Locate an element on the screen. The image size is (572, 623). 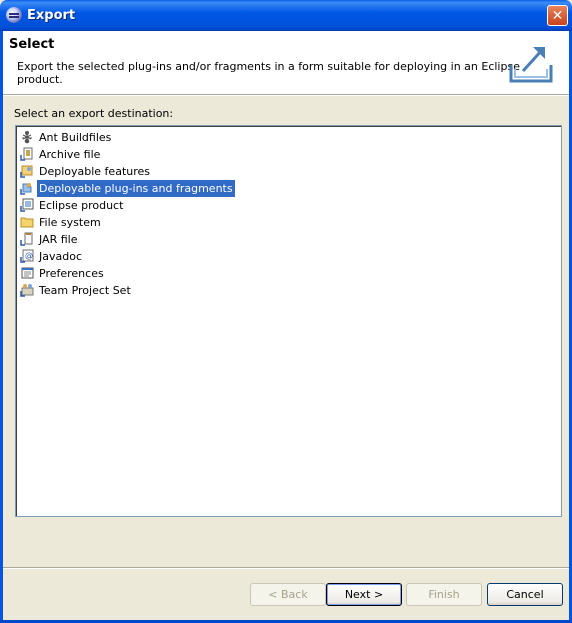
back-button: < Back is located at coordinates (288, 594).